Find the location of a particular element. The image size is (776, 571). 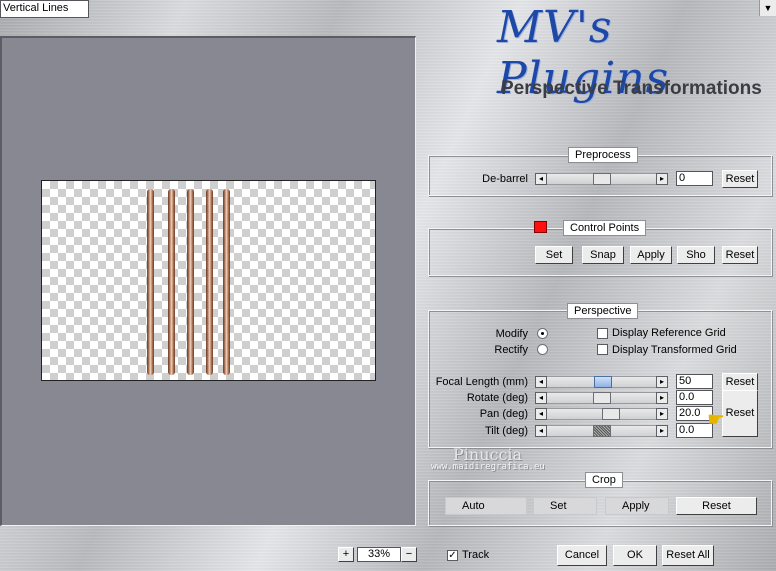

ok-button: OK is located at coordinates (635, 555).